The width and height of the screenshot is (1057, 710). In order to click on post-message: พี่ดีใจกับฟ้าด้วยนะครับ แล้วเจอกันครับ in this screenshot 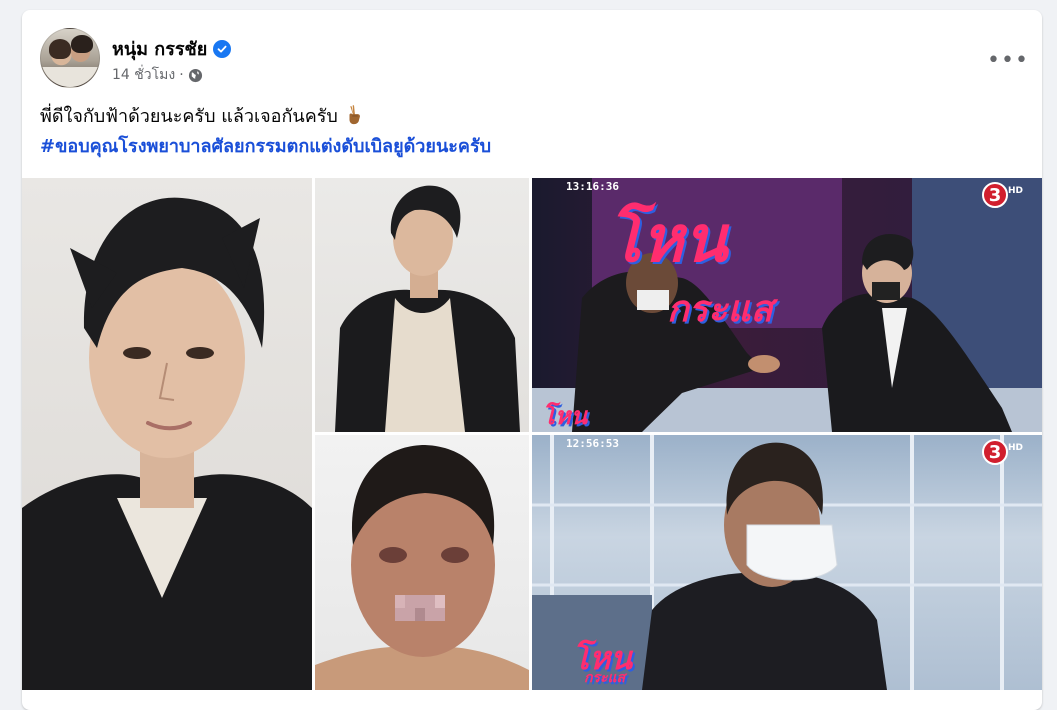, I will do `click(189, 116)`.